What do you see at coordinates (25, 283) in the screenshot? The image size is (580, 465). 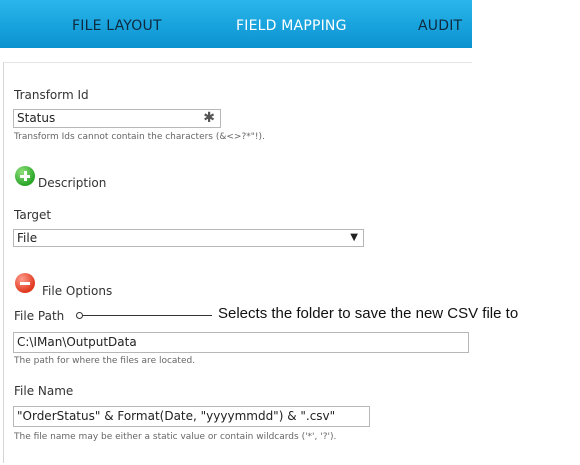 I see `minus-circle-icon` at bounding box center [25, 283].